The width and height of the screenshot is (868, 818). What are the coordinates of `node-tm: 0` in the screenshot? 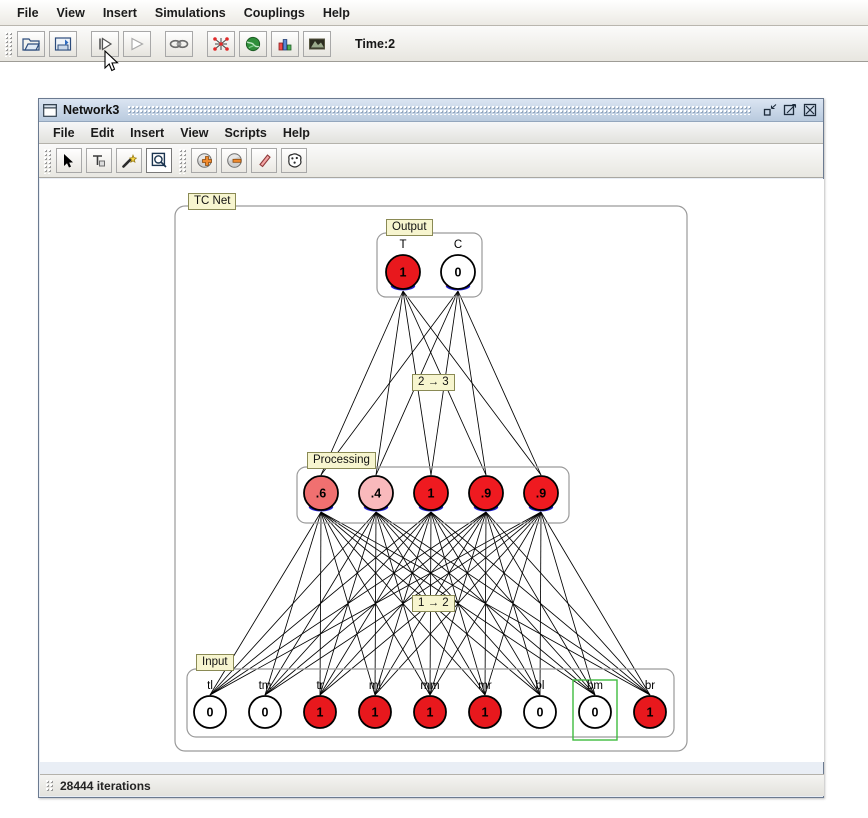 It's located at (265, 712).